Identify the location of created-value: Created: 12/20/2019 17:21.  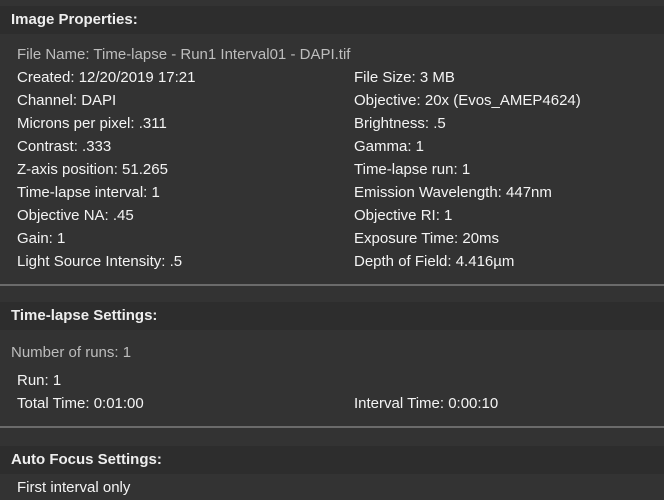
(106, 77).